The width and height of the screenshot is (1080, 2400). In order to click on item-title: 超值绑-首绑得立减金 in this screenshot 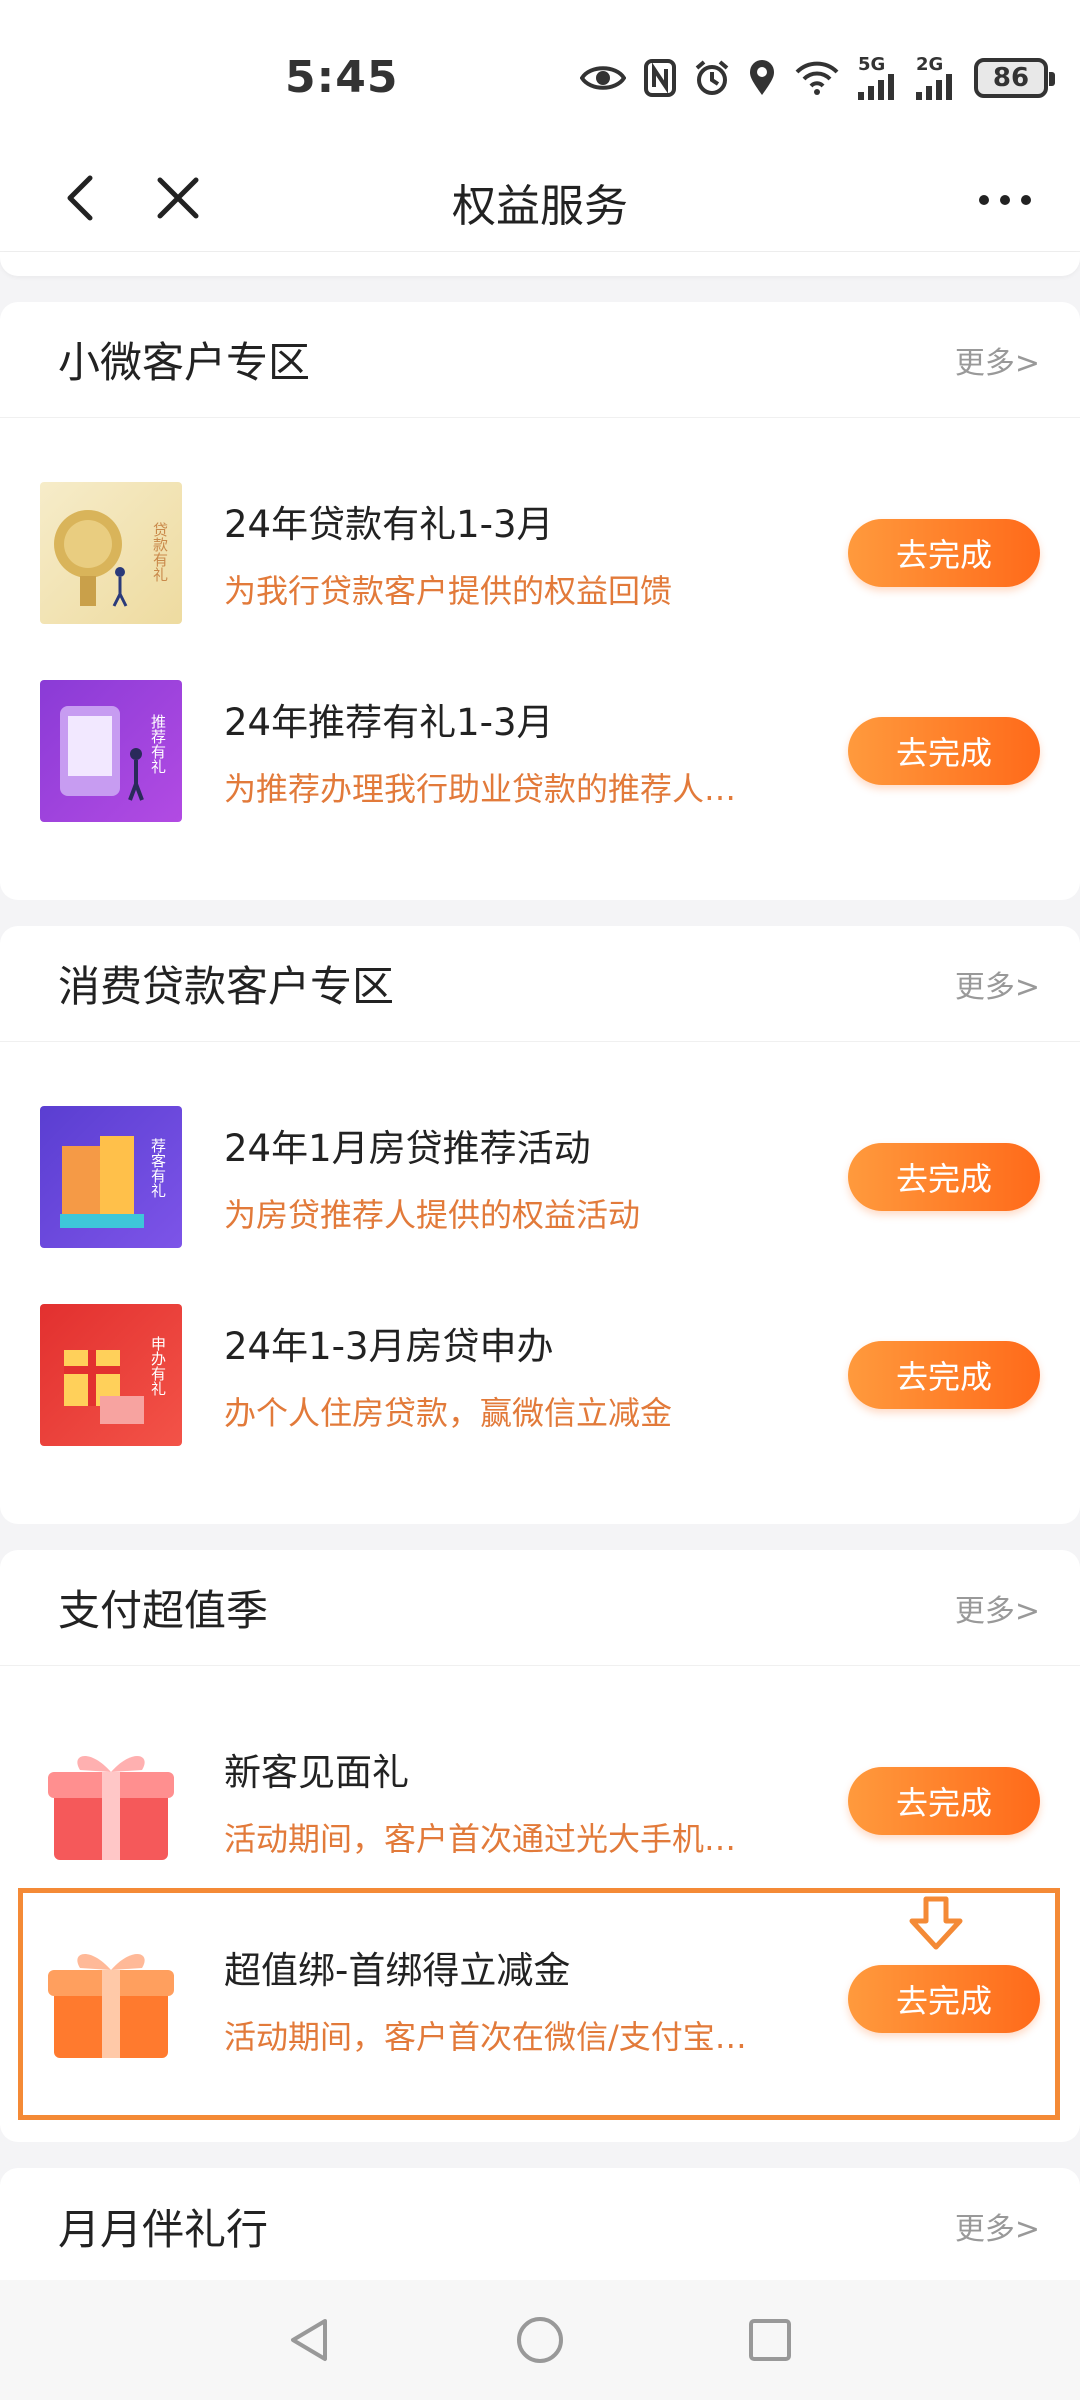, I will do `click(397, 1970)`.